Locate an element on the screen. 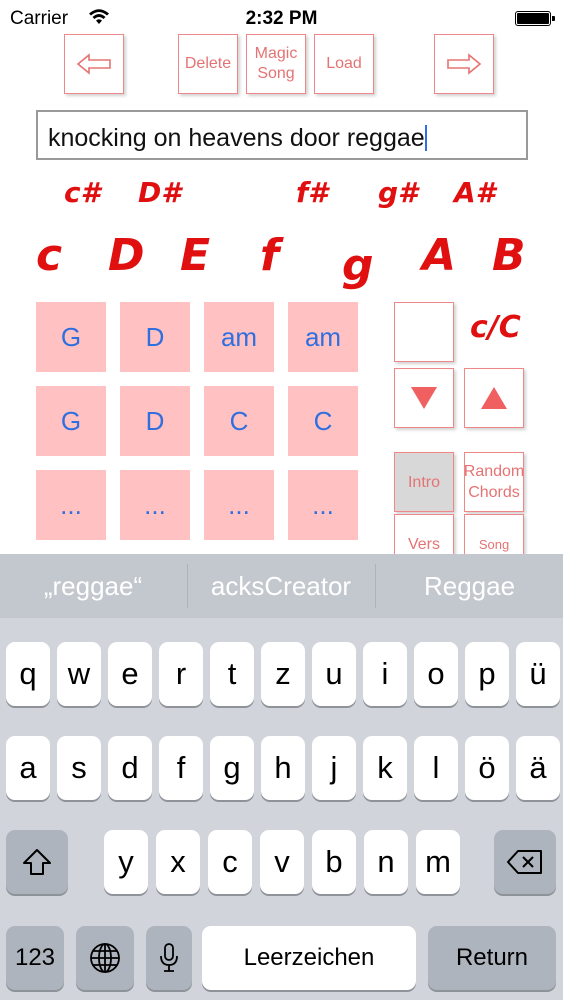 This screenshot has height=1000, width=563. key-n: n is located at coordinates (386, 862).